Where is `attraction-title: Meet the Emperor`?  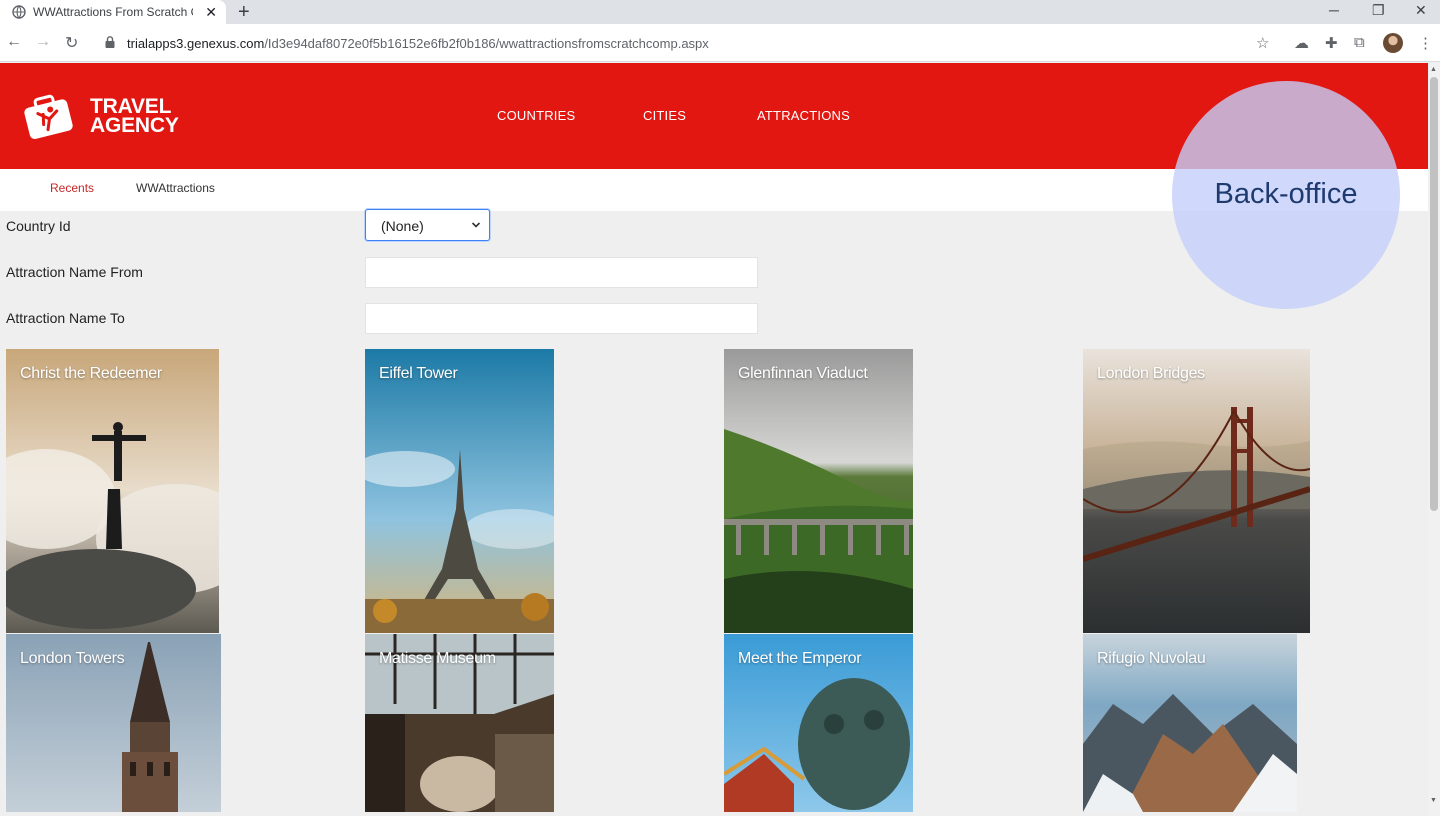 attraction-title: Meet the Emperor is located at coordinates (800, 658).